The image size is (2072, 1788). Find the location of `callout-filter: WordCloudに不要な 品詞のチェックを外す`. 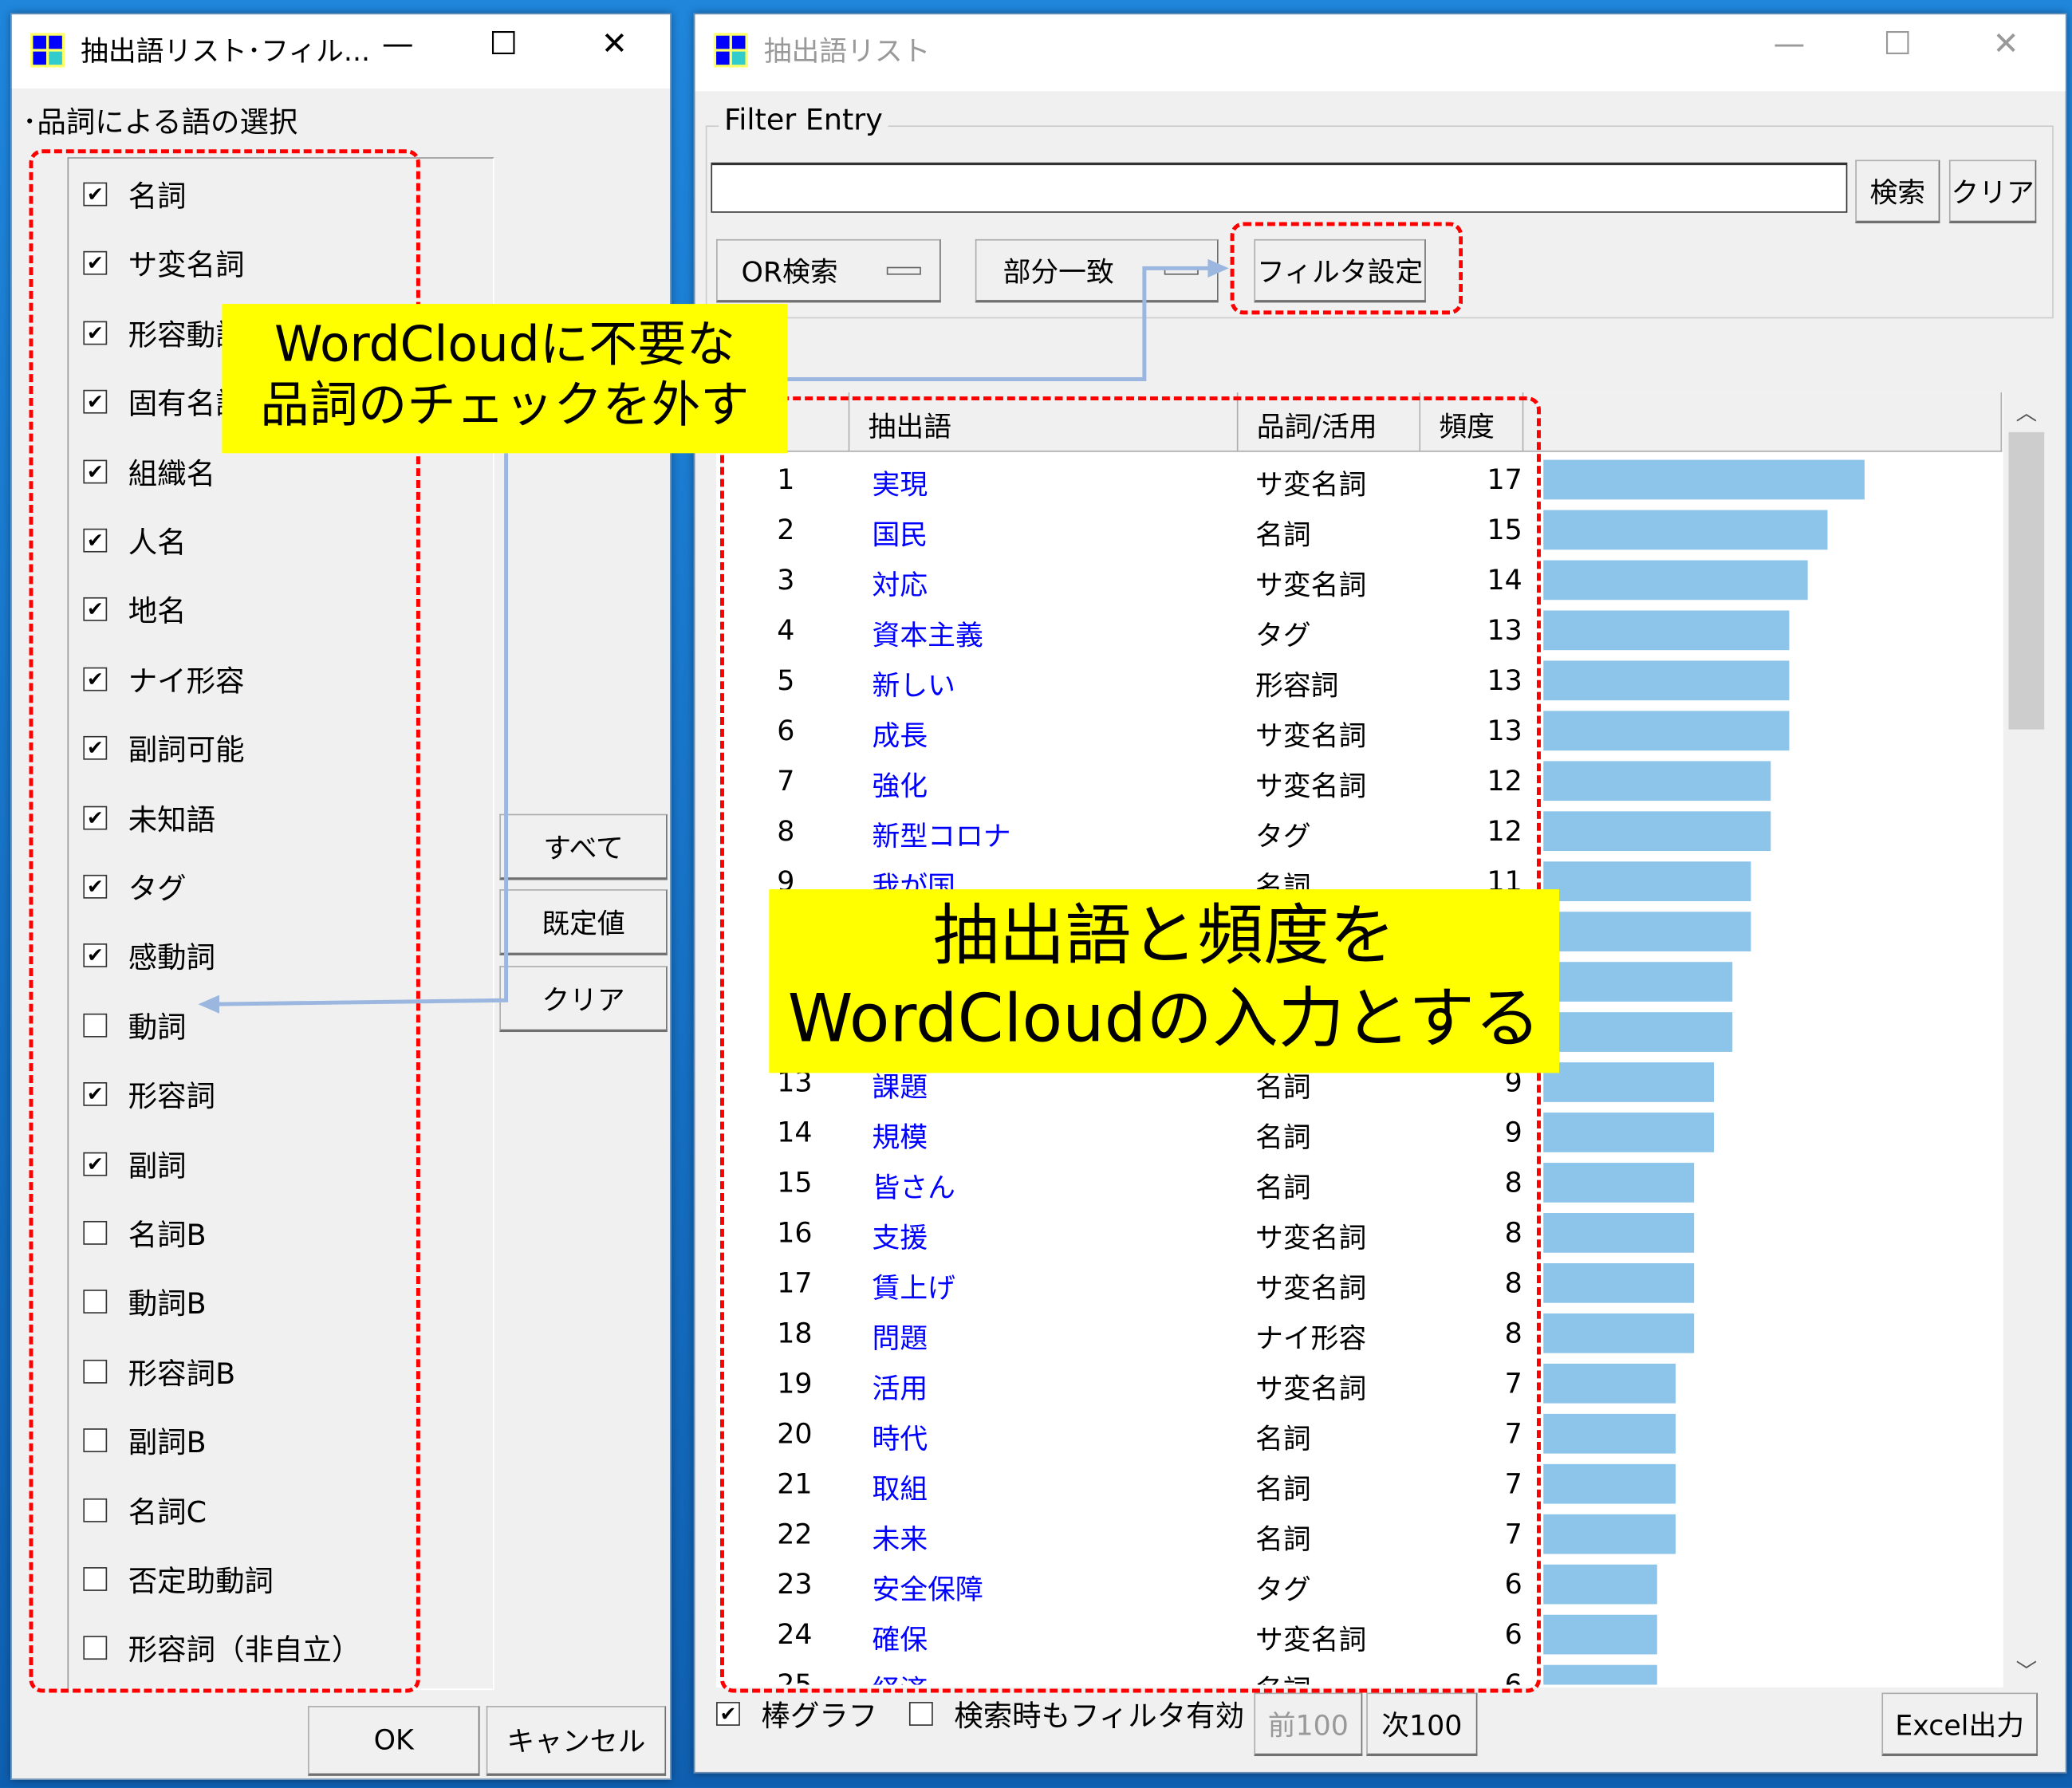

callout-filter: WordCloudに不要な 品詞のチェックを外す is located at coordinates (505, 379).